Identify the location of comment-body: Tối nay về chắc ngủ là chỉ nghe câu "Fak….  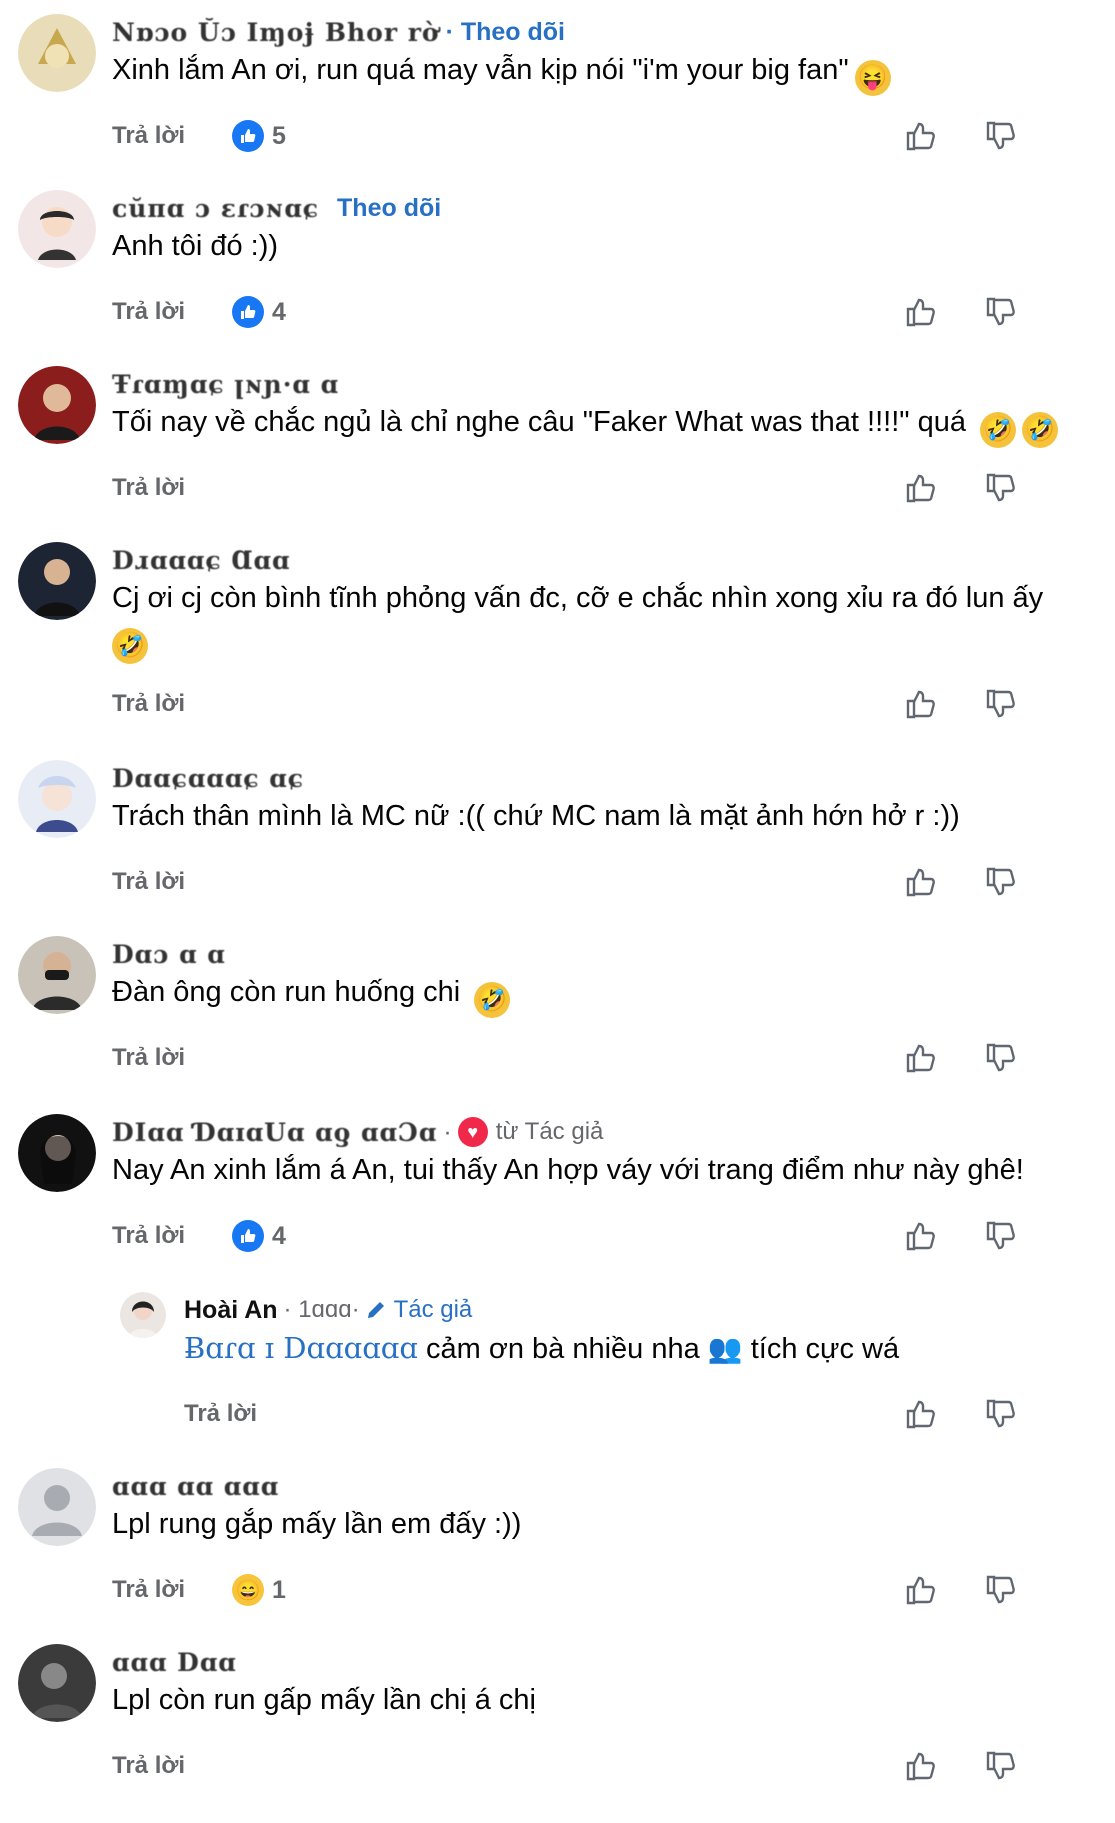
(539, 422).